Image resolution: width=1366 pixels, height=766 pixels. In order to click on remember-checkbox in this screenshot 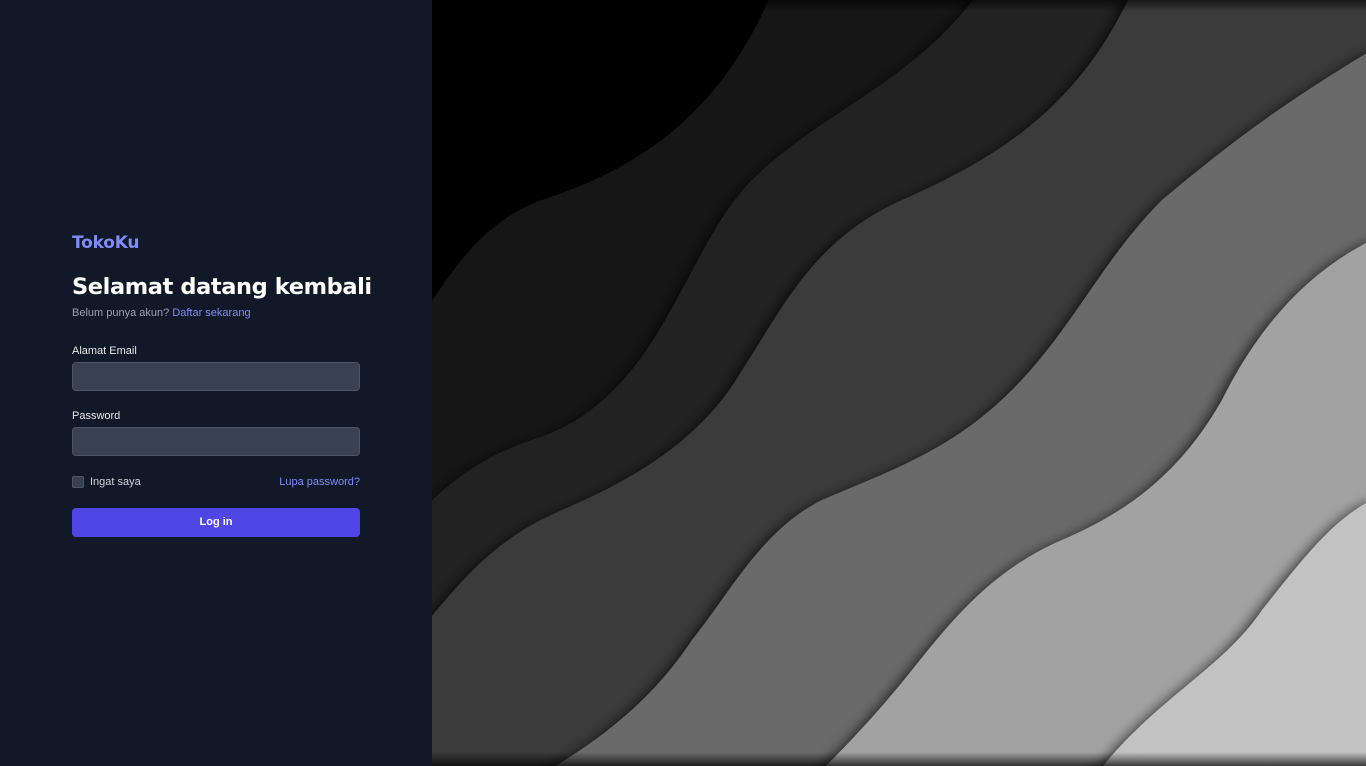, I will do `click(78, 482)`.